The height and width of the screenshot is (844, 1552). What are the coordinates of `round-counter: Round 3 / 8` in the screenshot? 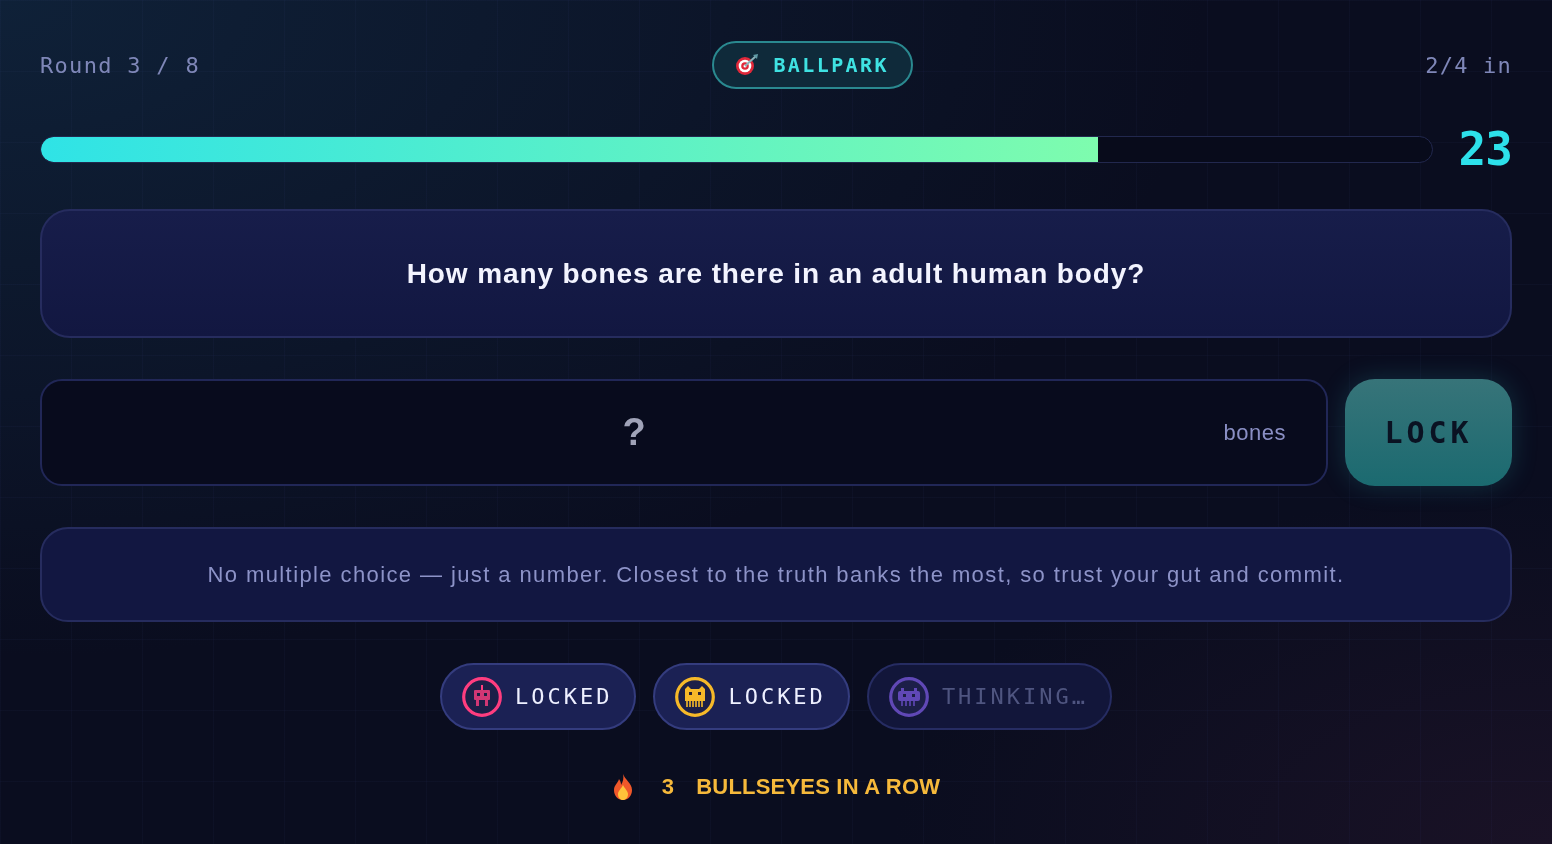 It's located at (120, 65).